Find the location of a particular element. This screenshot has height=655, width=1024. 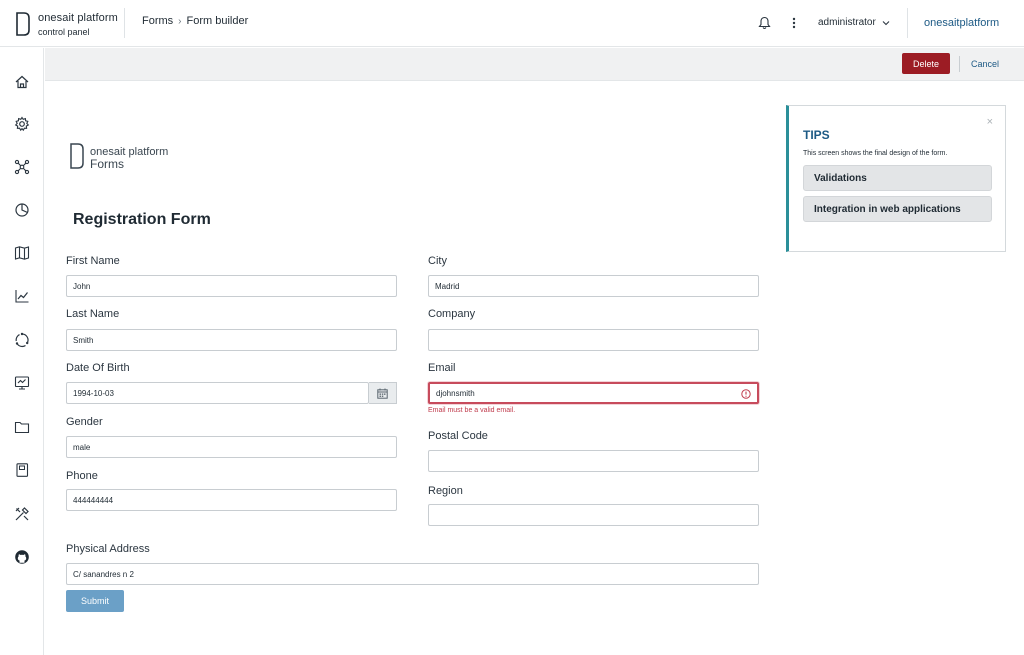

sidebar-item-home is located at coordinates (22, 82).